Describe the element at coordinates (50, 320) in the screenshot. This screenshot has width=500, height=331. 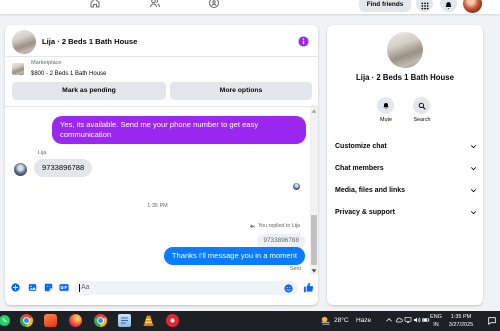
I see `brave-icon` at that location.